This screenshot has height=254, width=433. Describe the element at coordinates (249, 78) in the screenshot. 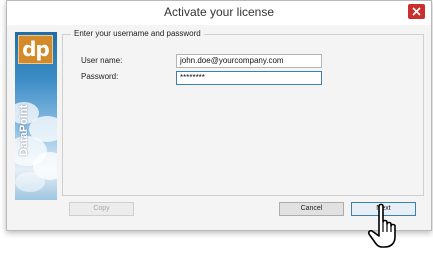

I see `password-field: ********` at that location.